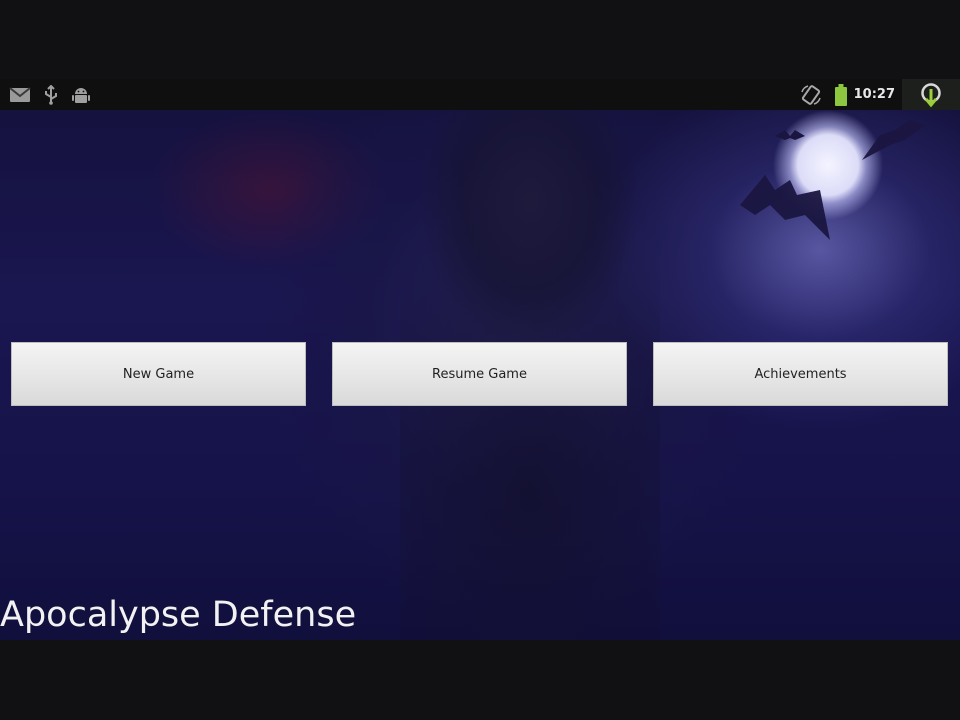 This screenshot has width=960, height=720. Describe the element at coordinates (480, 680) in the screenshot. I see `letterbox-bottom` at that location.